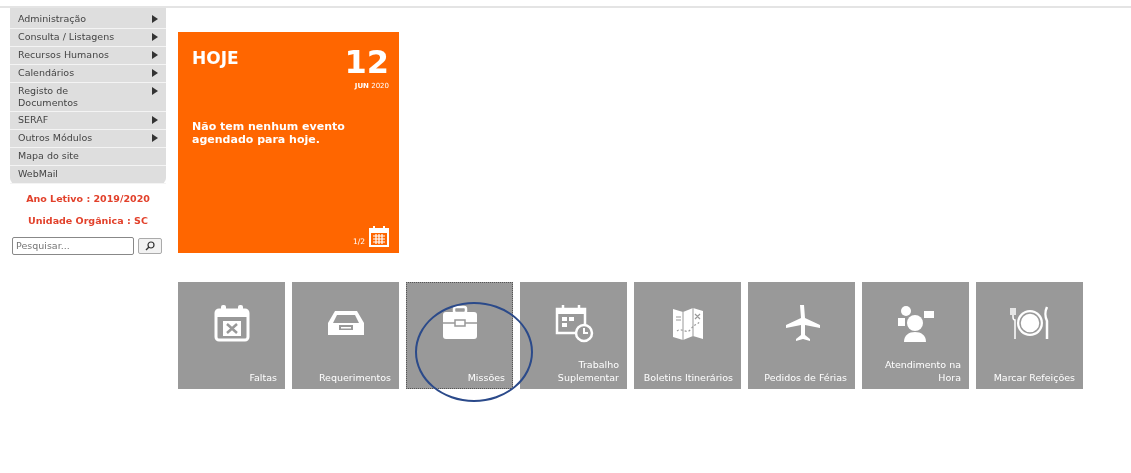 The image size is (1131, 473). Describe the element at coordinates (88, 56) in the screenshot. I see `menu-item: Recursos Humanos` at that location.